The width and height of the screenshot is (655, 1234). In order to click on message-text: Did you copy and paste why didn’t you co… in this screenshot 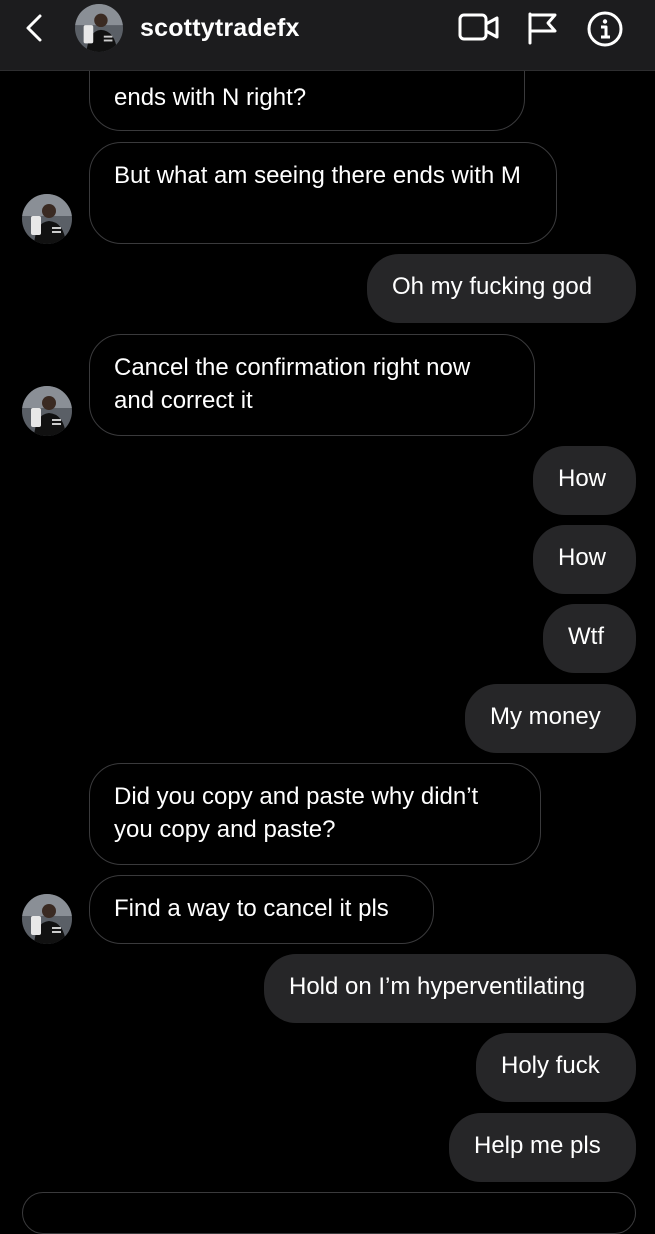, I will do `click(296, 813)`.